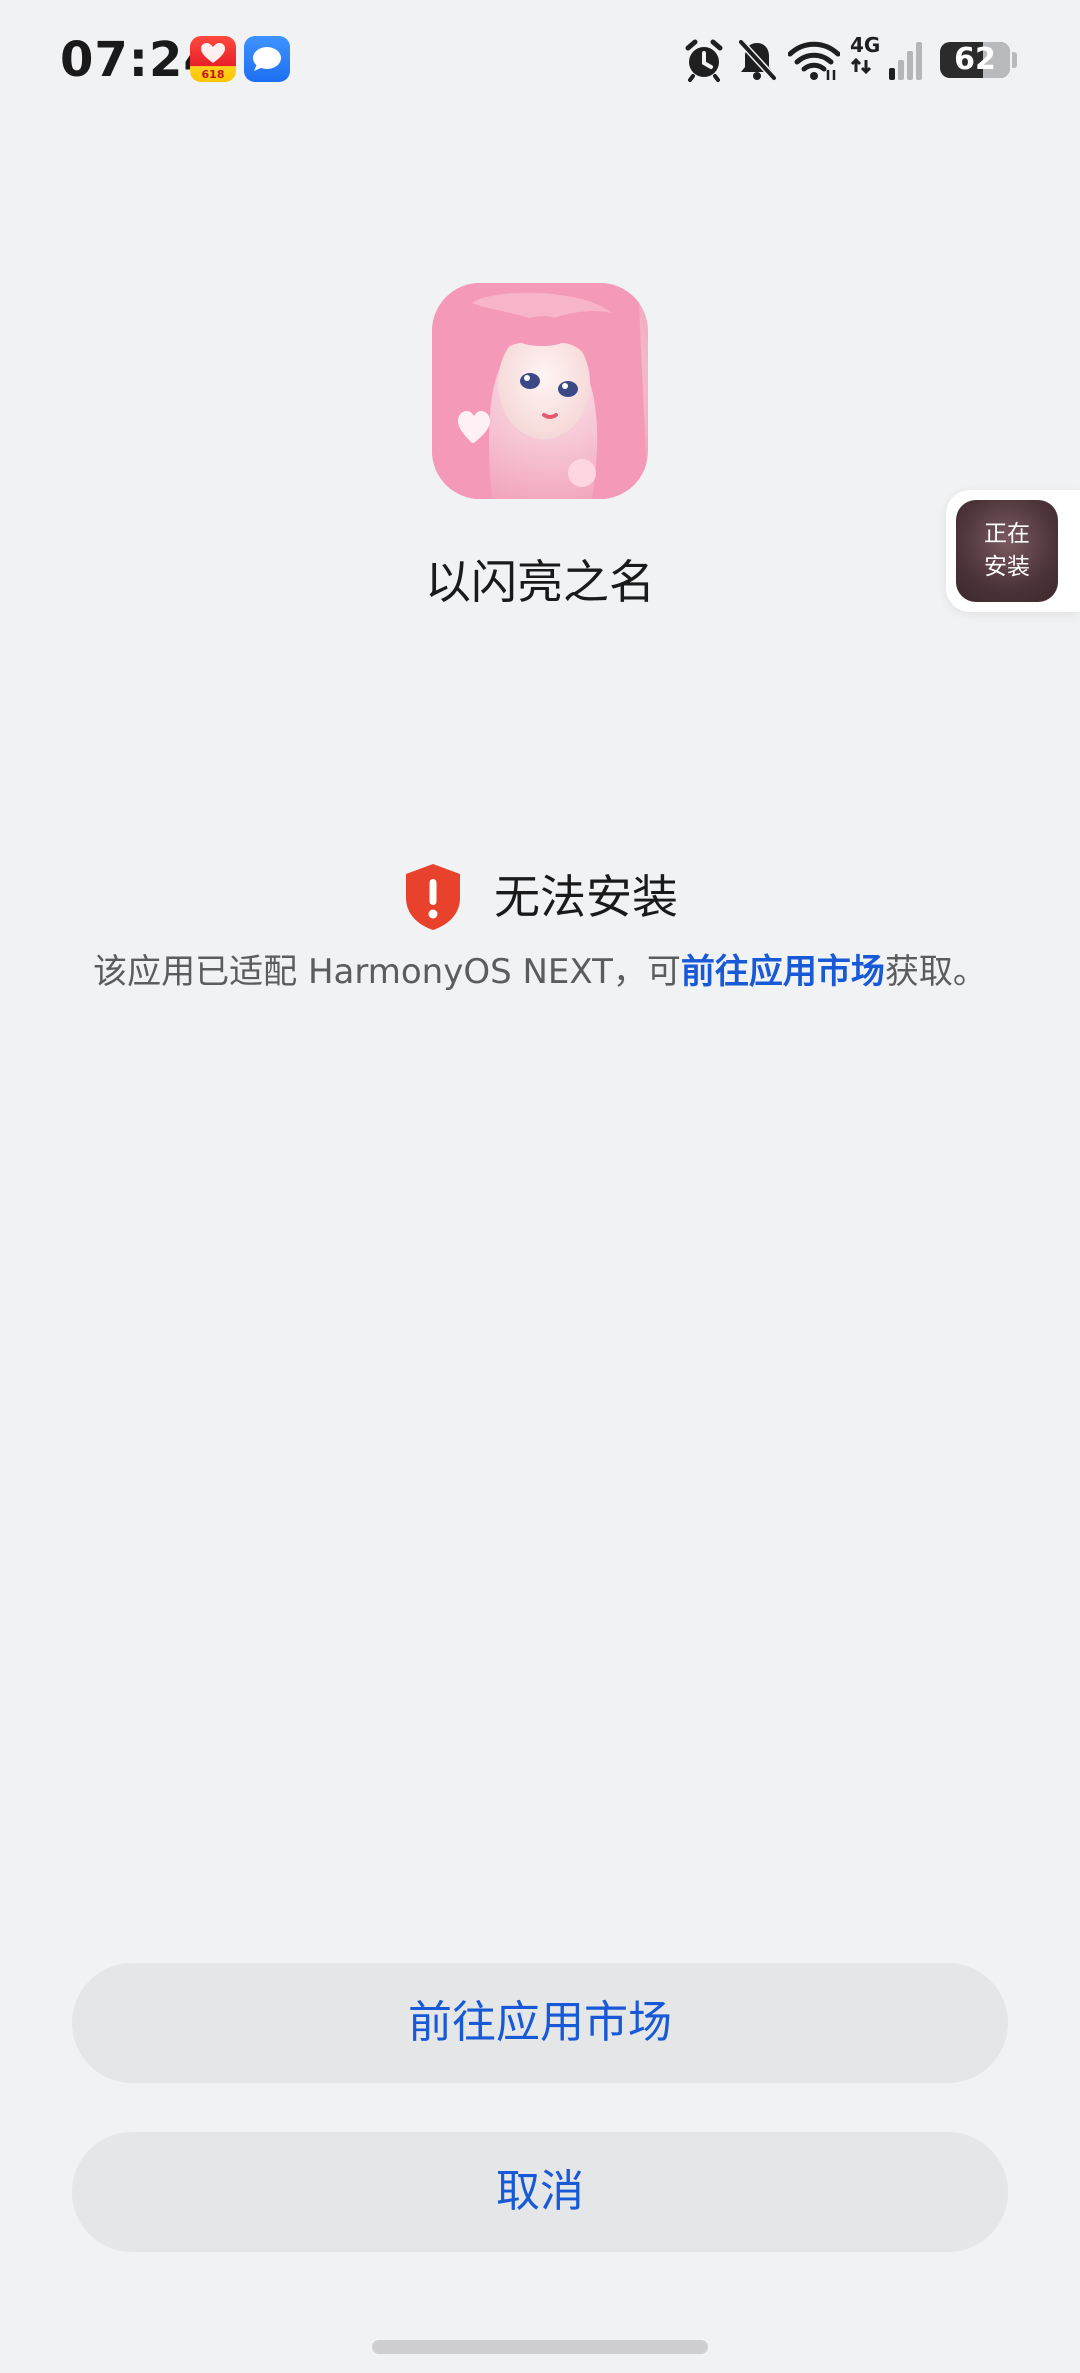  What do you see at coordinates (540, 2192) in the screenshot?
I see `cancel-button: 取消` at bounding box center [540, 2192].